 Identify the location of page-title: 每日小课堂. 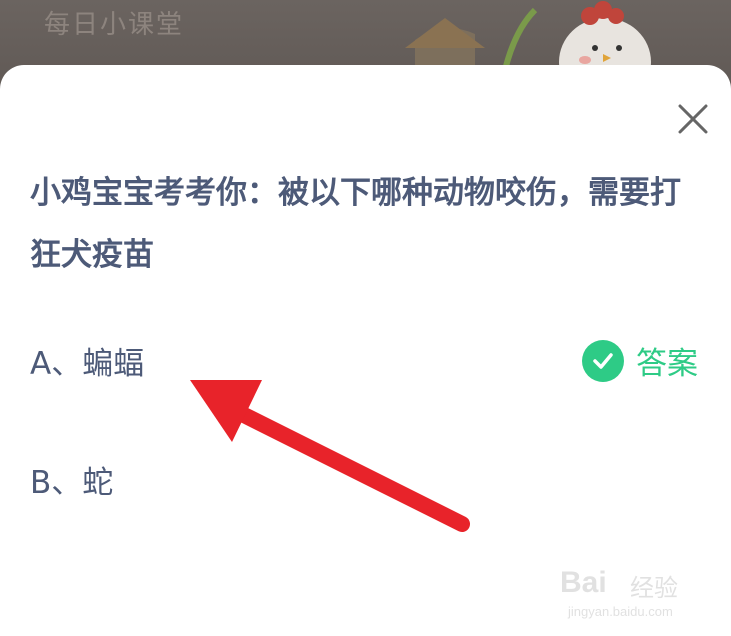
(114, 25).